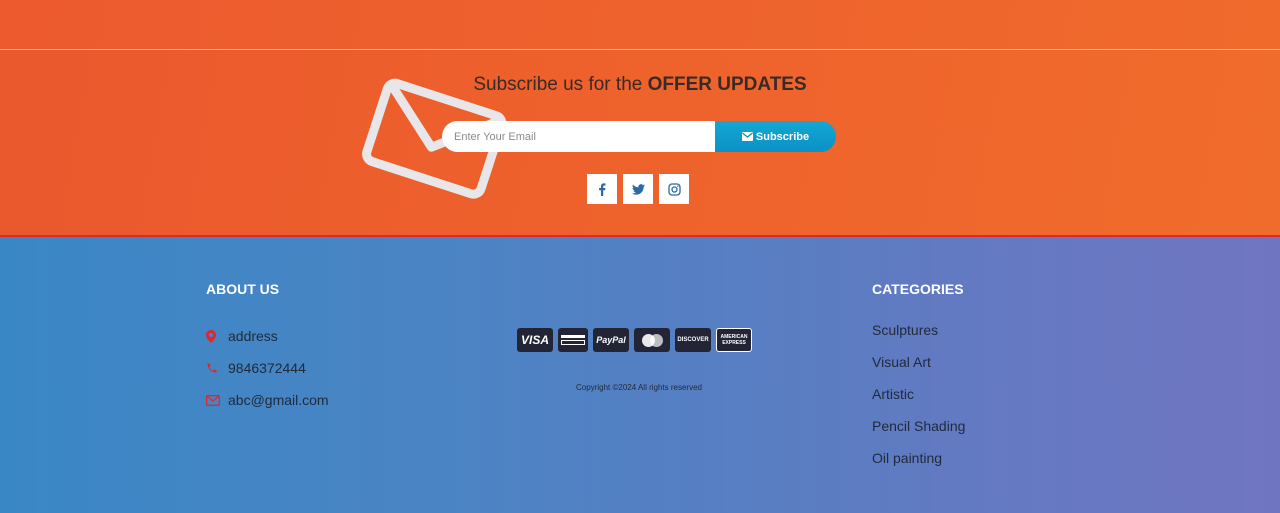 The width and height of the screenshot is (1280, 513). Describe the element at coordinates (782, 136) in the screenshot. I see `subscribe-button-label: Subscribe` at that location.